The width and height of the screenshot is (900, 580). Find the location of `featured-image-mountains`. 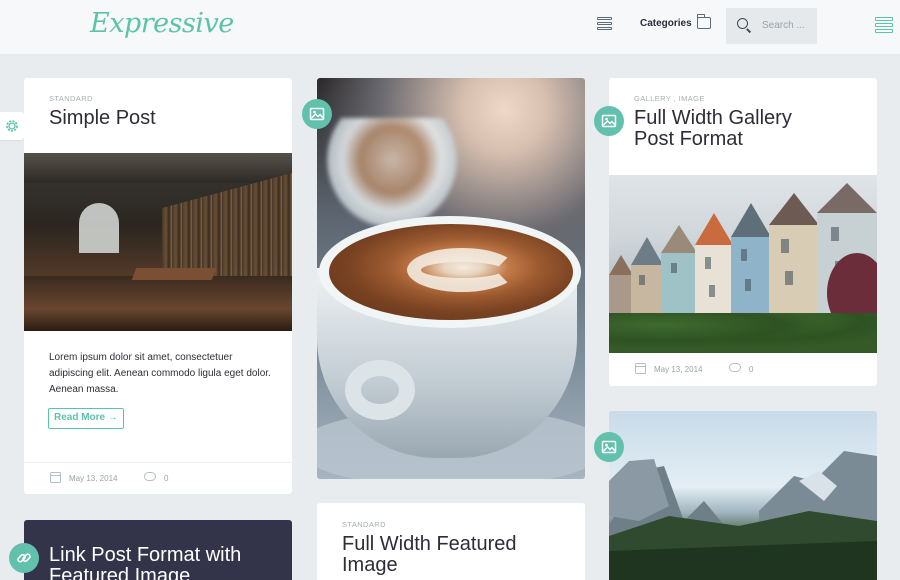

featured-image-mountains is located at coordinates (743, 495).